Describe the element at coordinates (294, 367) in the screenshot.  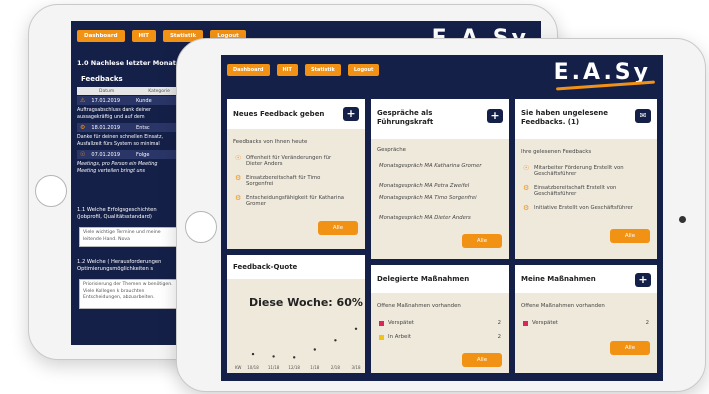
I see `x-tick-label: 12/18` at that location.